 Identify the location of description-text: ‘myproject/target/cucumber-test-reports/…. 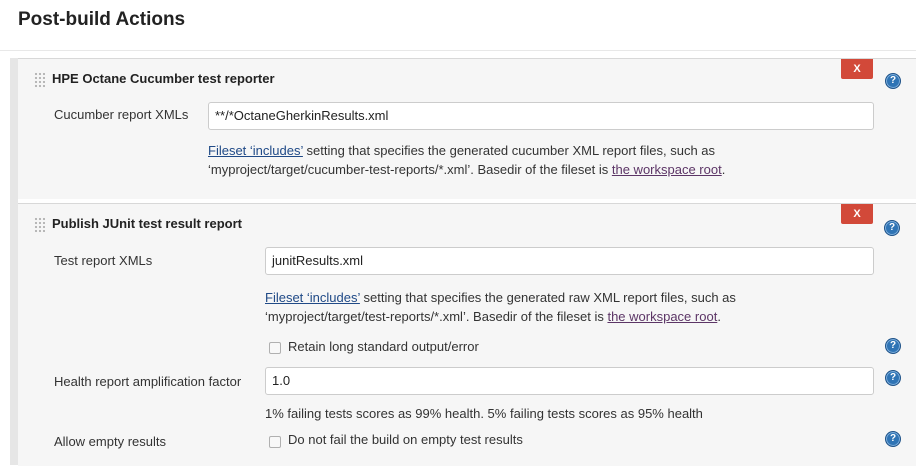
(410, 169).